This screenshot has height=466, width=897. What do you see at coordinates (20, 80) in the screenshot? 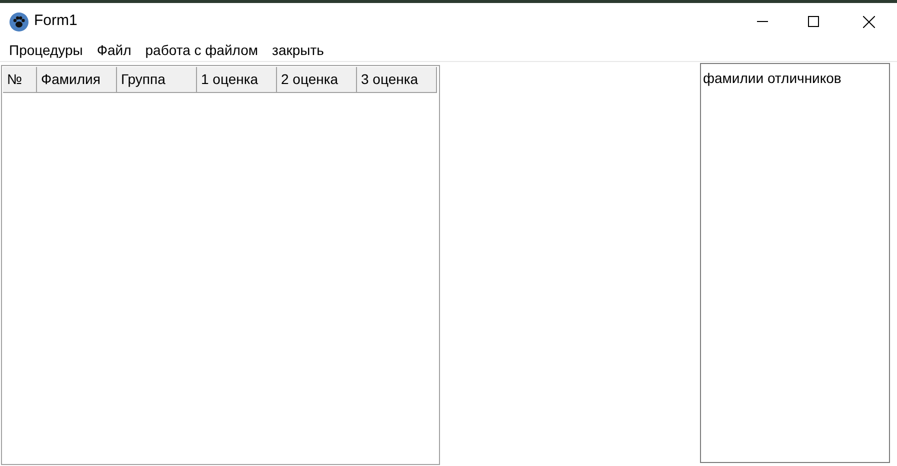
I see `column-header: №` at bounding box center [20, 80].